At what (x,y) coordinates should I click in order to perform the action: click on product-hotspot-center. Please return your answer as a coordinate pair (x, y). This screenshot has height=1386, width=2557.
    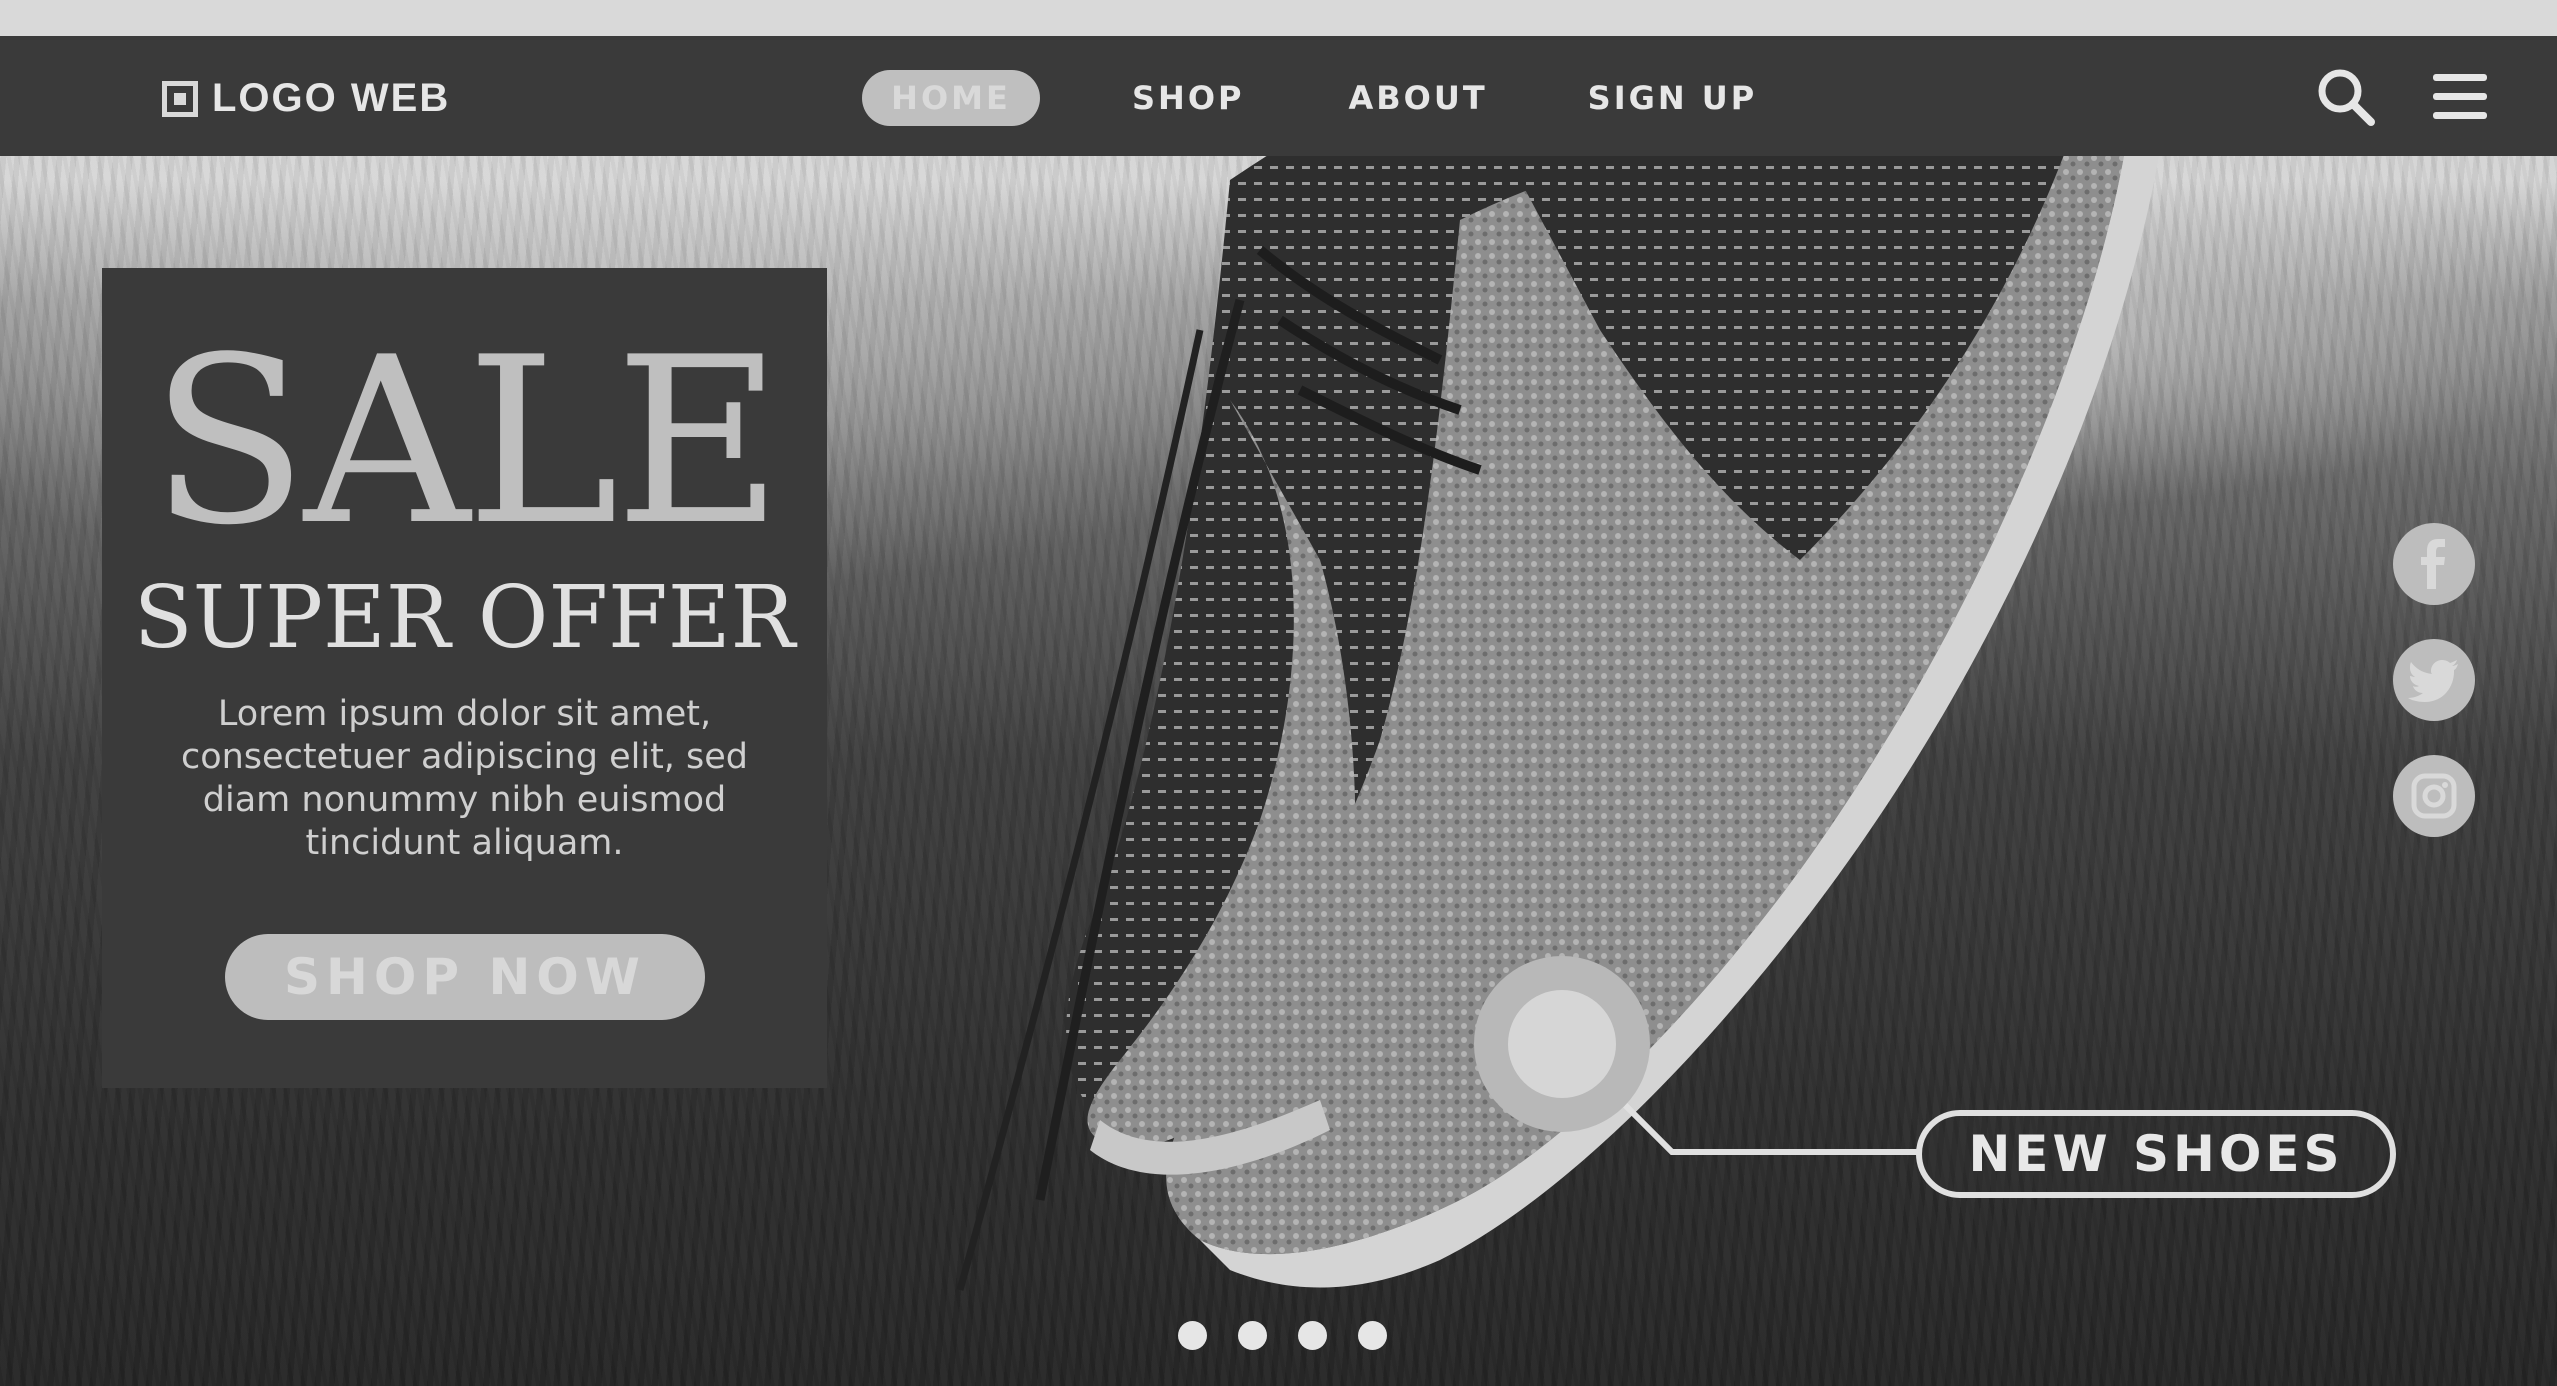
    Looking at the image, I should click on (1562, 1044).